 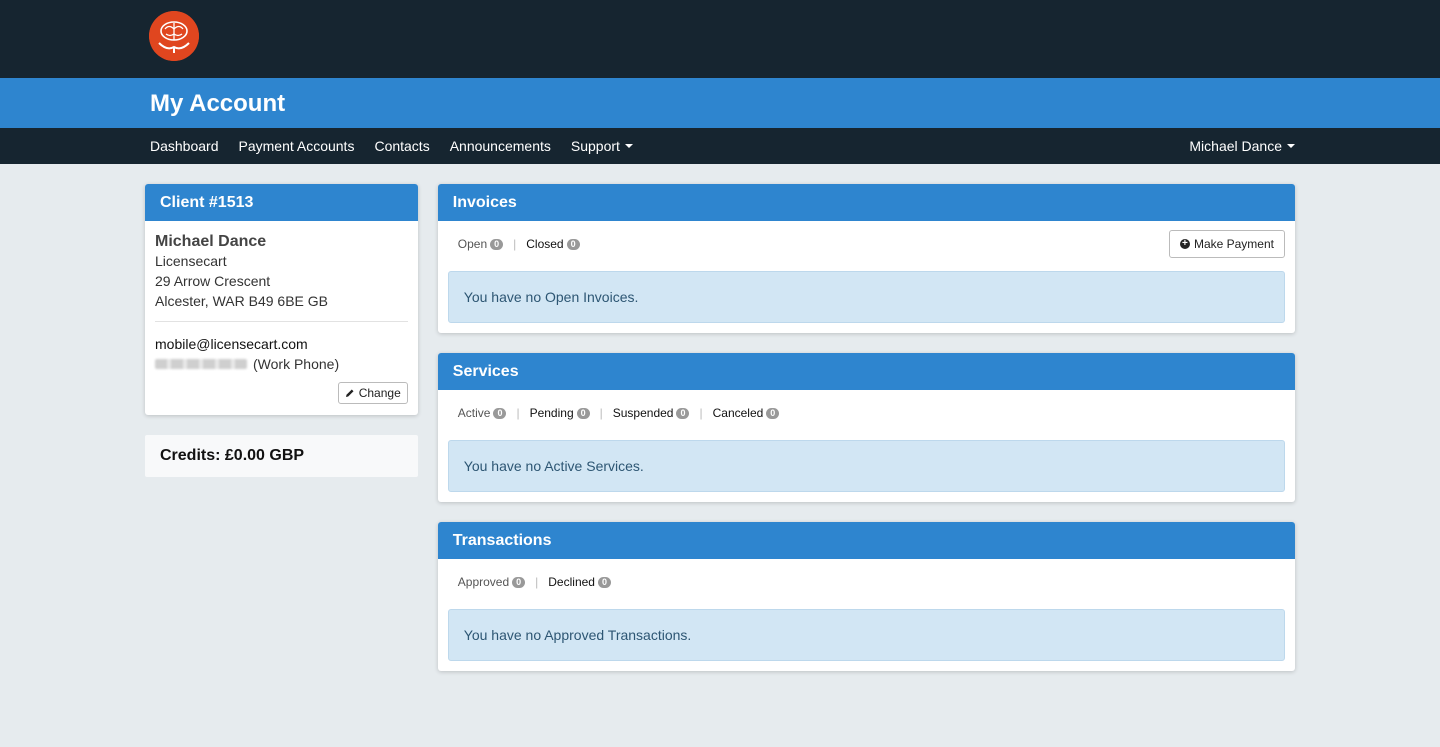 What do you see at coordinates (738, 413) in the screenshot?
I see `tab-label: Canceled` at bounding box center [738, 413].